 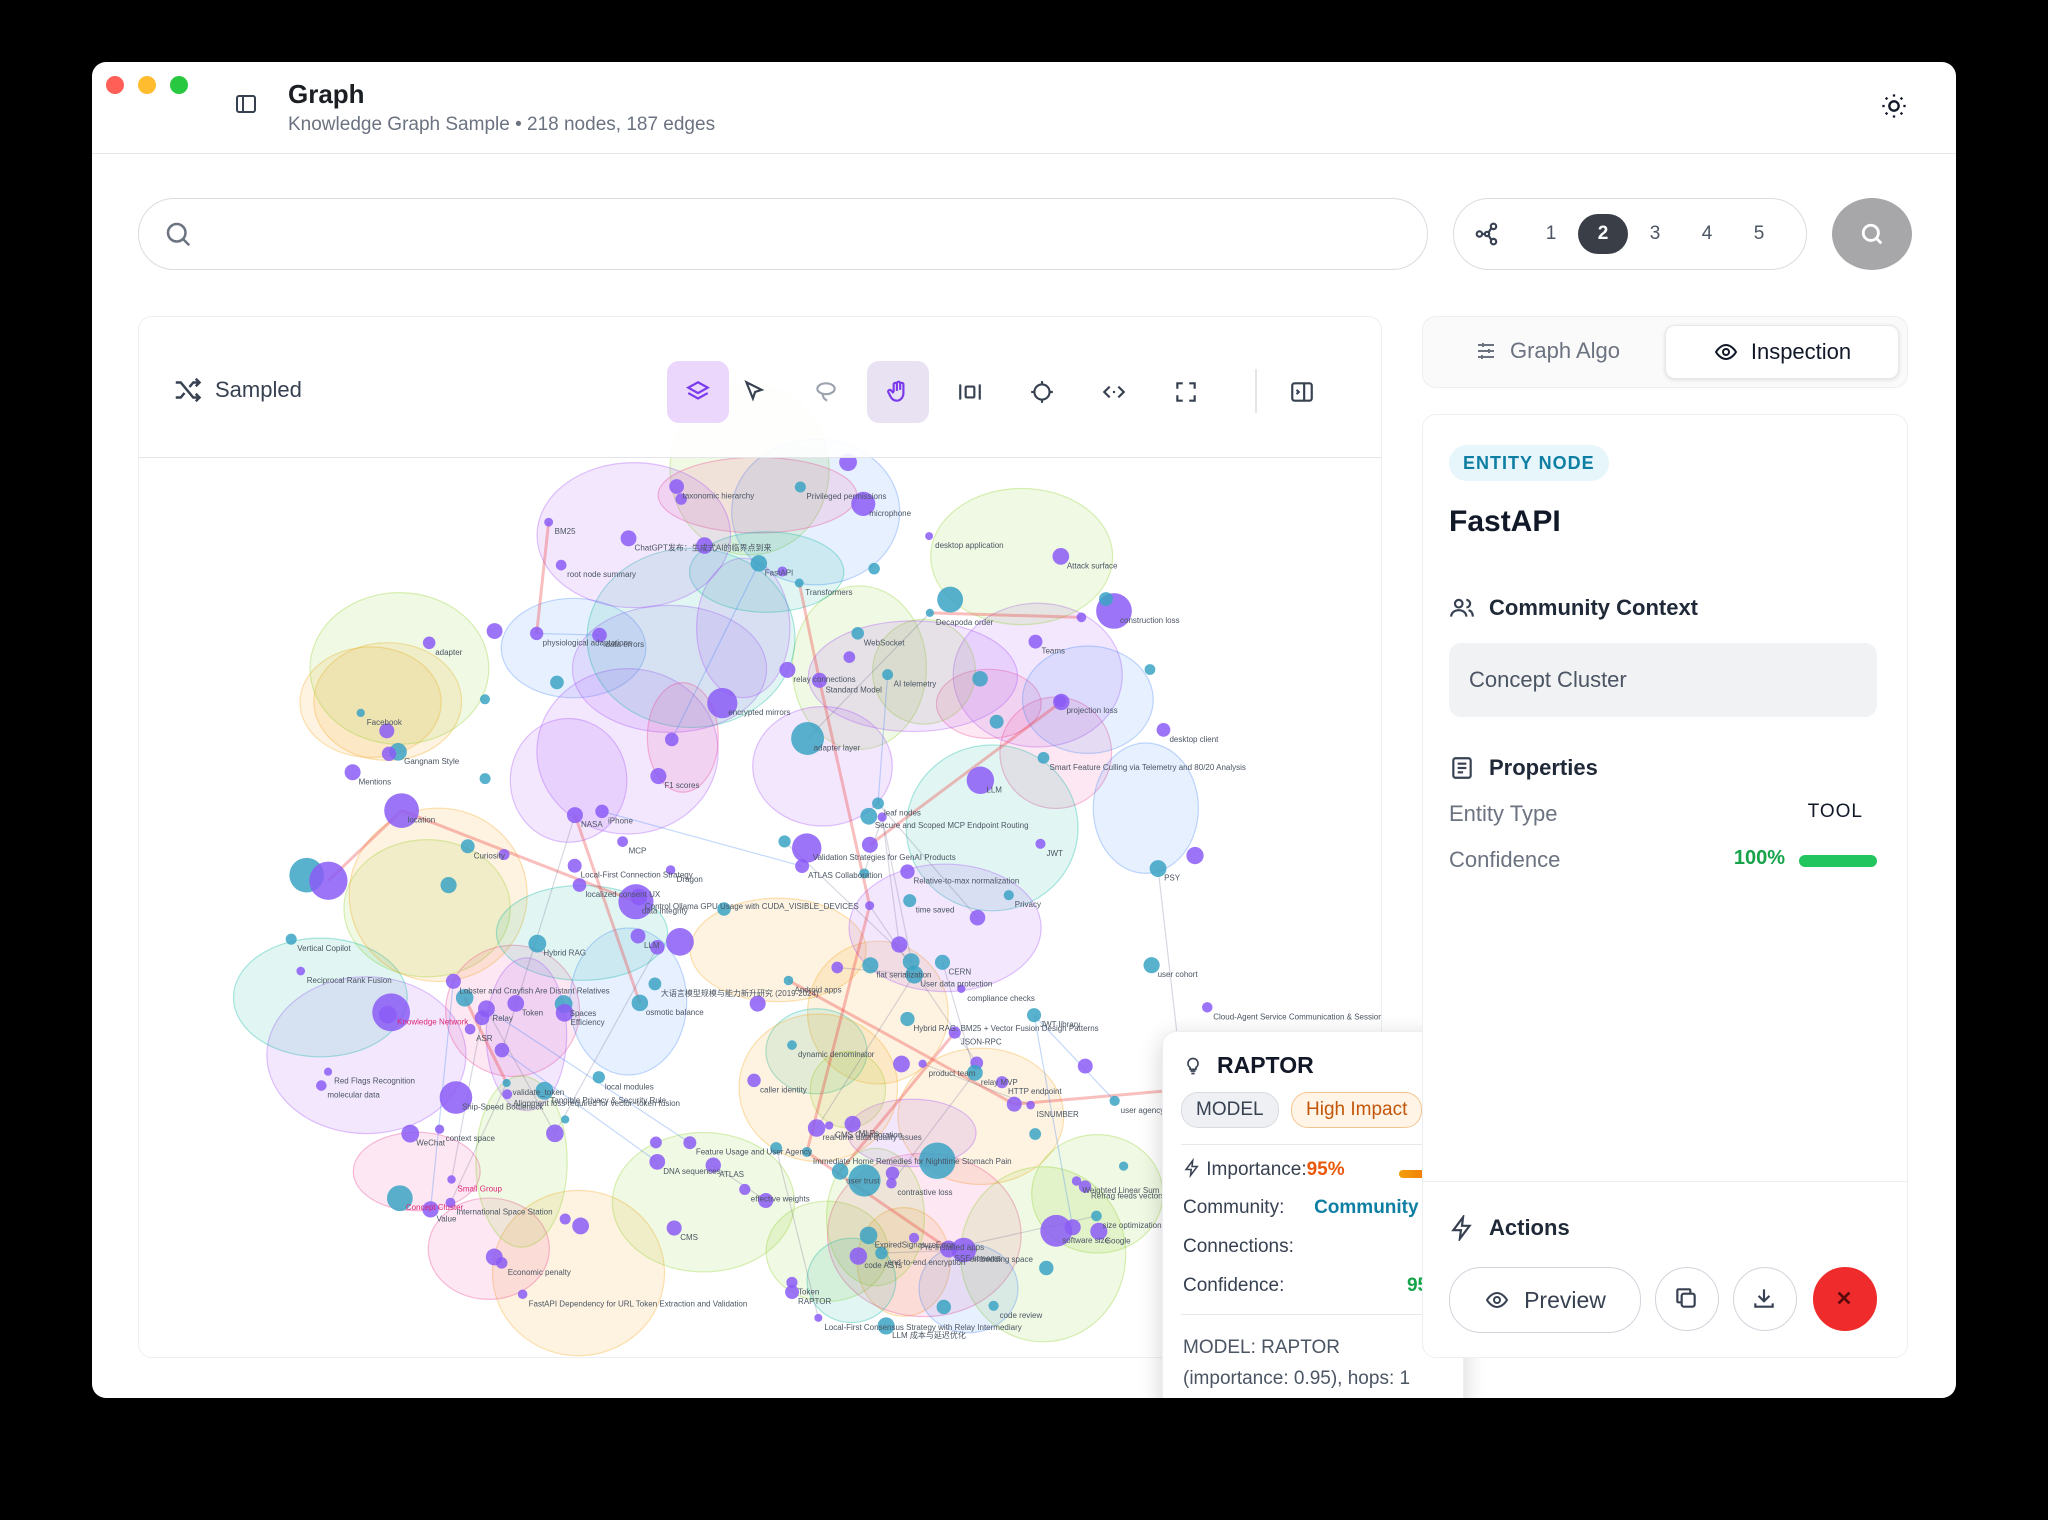 What do you see at coordinates (1042, 392) in the screenshot?
I see `center-tool-button` at bounding box center [1042, 392].